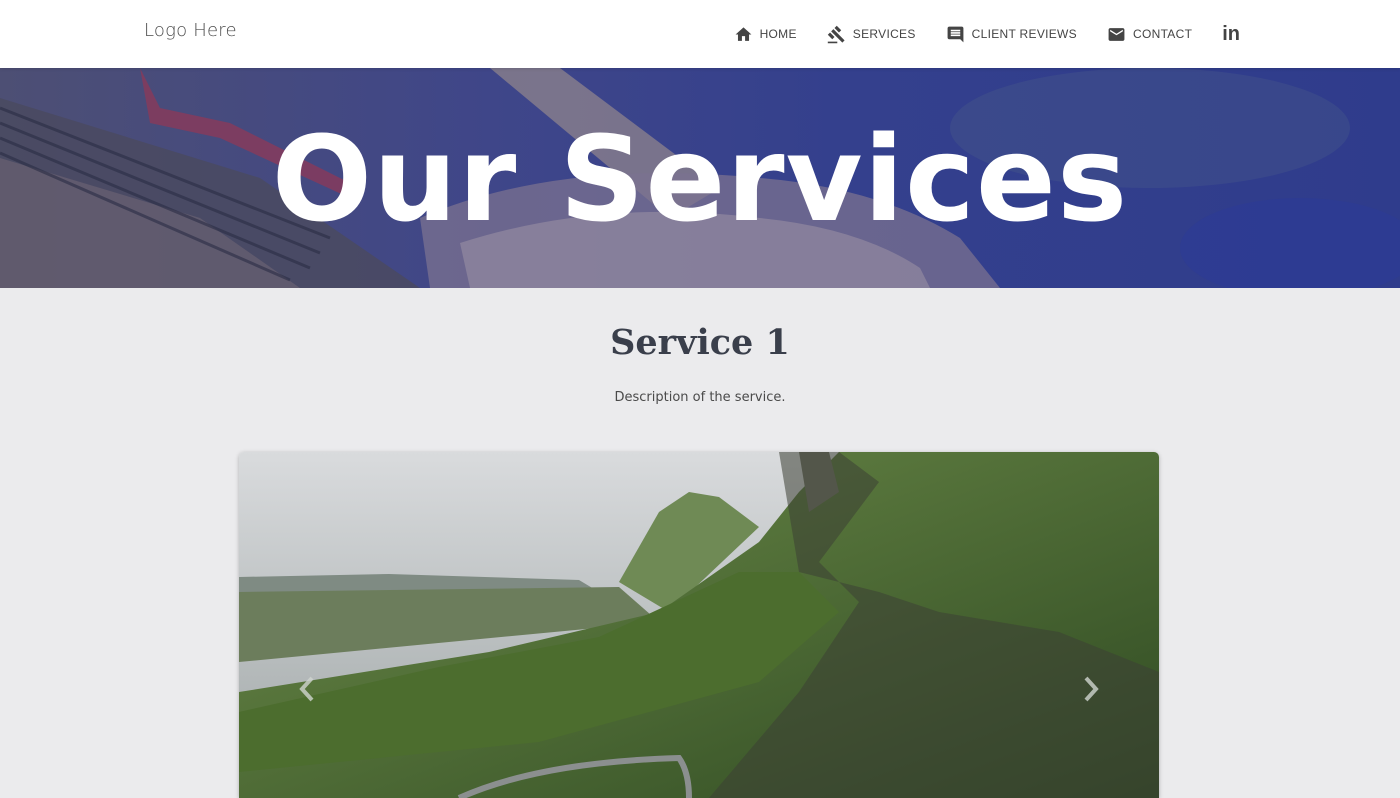  What do you see at coordinates (1091, 689) in the screenshot?
I see `chevron-right-icon` at bounding box center [1091, 689].